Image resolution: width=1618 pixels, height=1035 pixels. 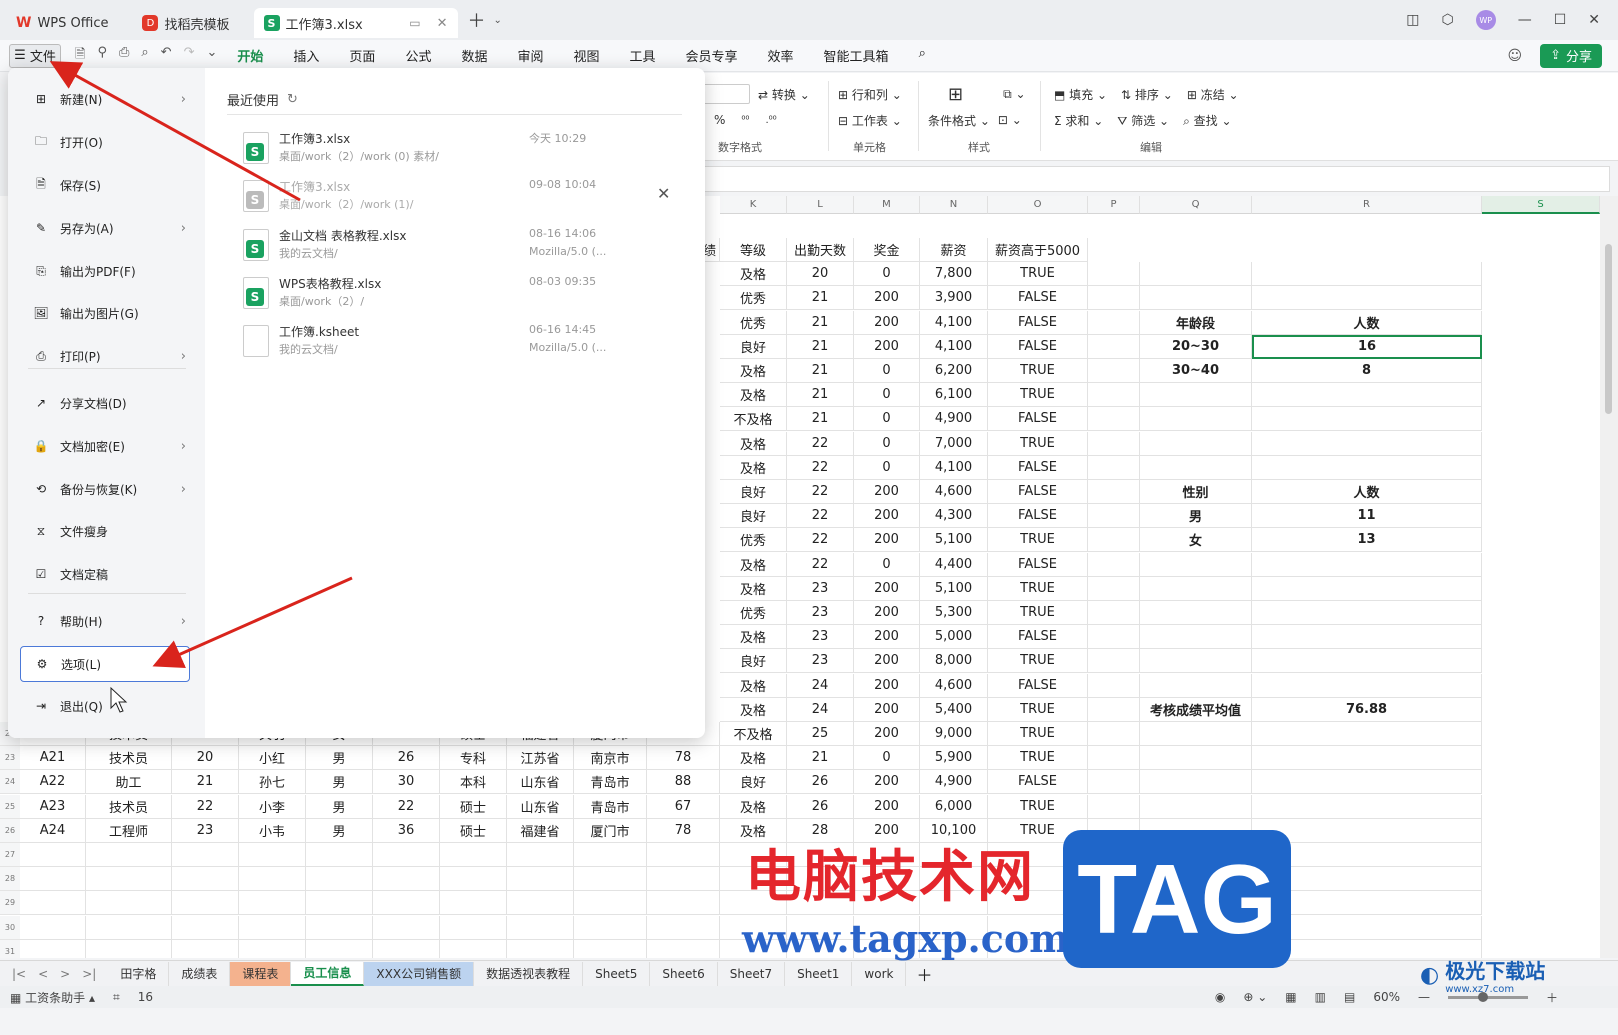 What do you see at coordinates (10, 806) in the screenshot?
I see `row-header: 25` at bounding box center [10, 806].